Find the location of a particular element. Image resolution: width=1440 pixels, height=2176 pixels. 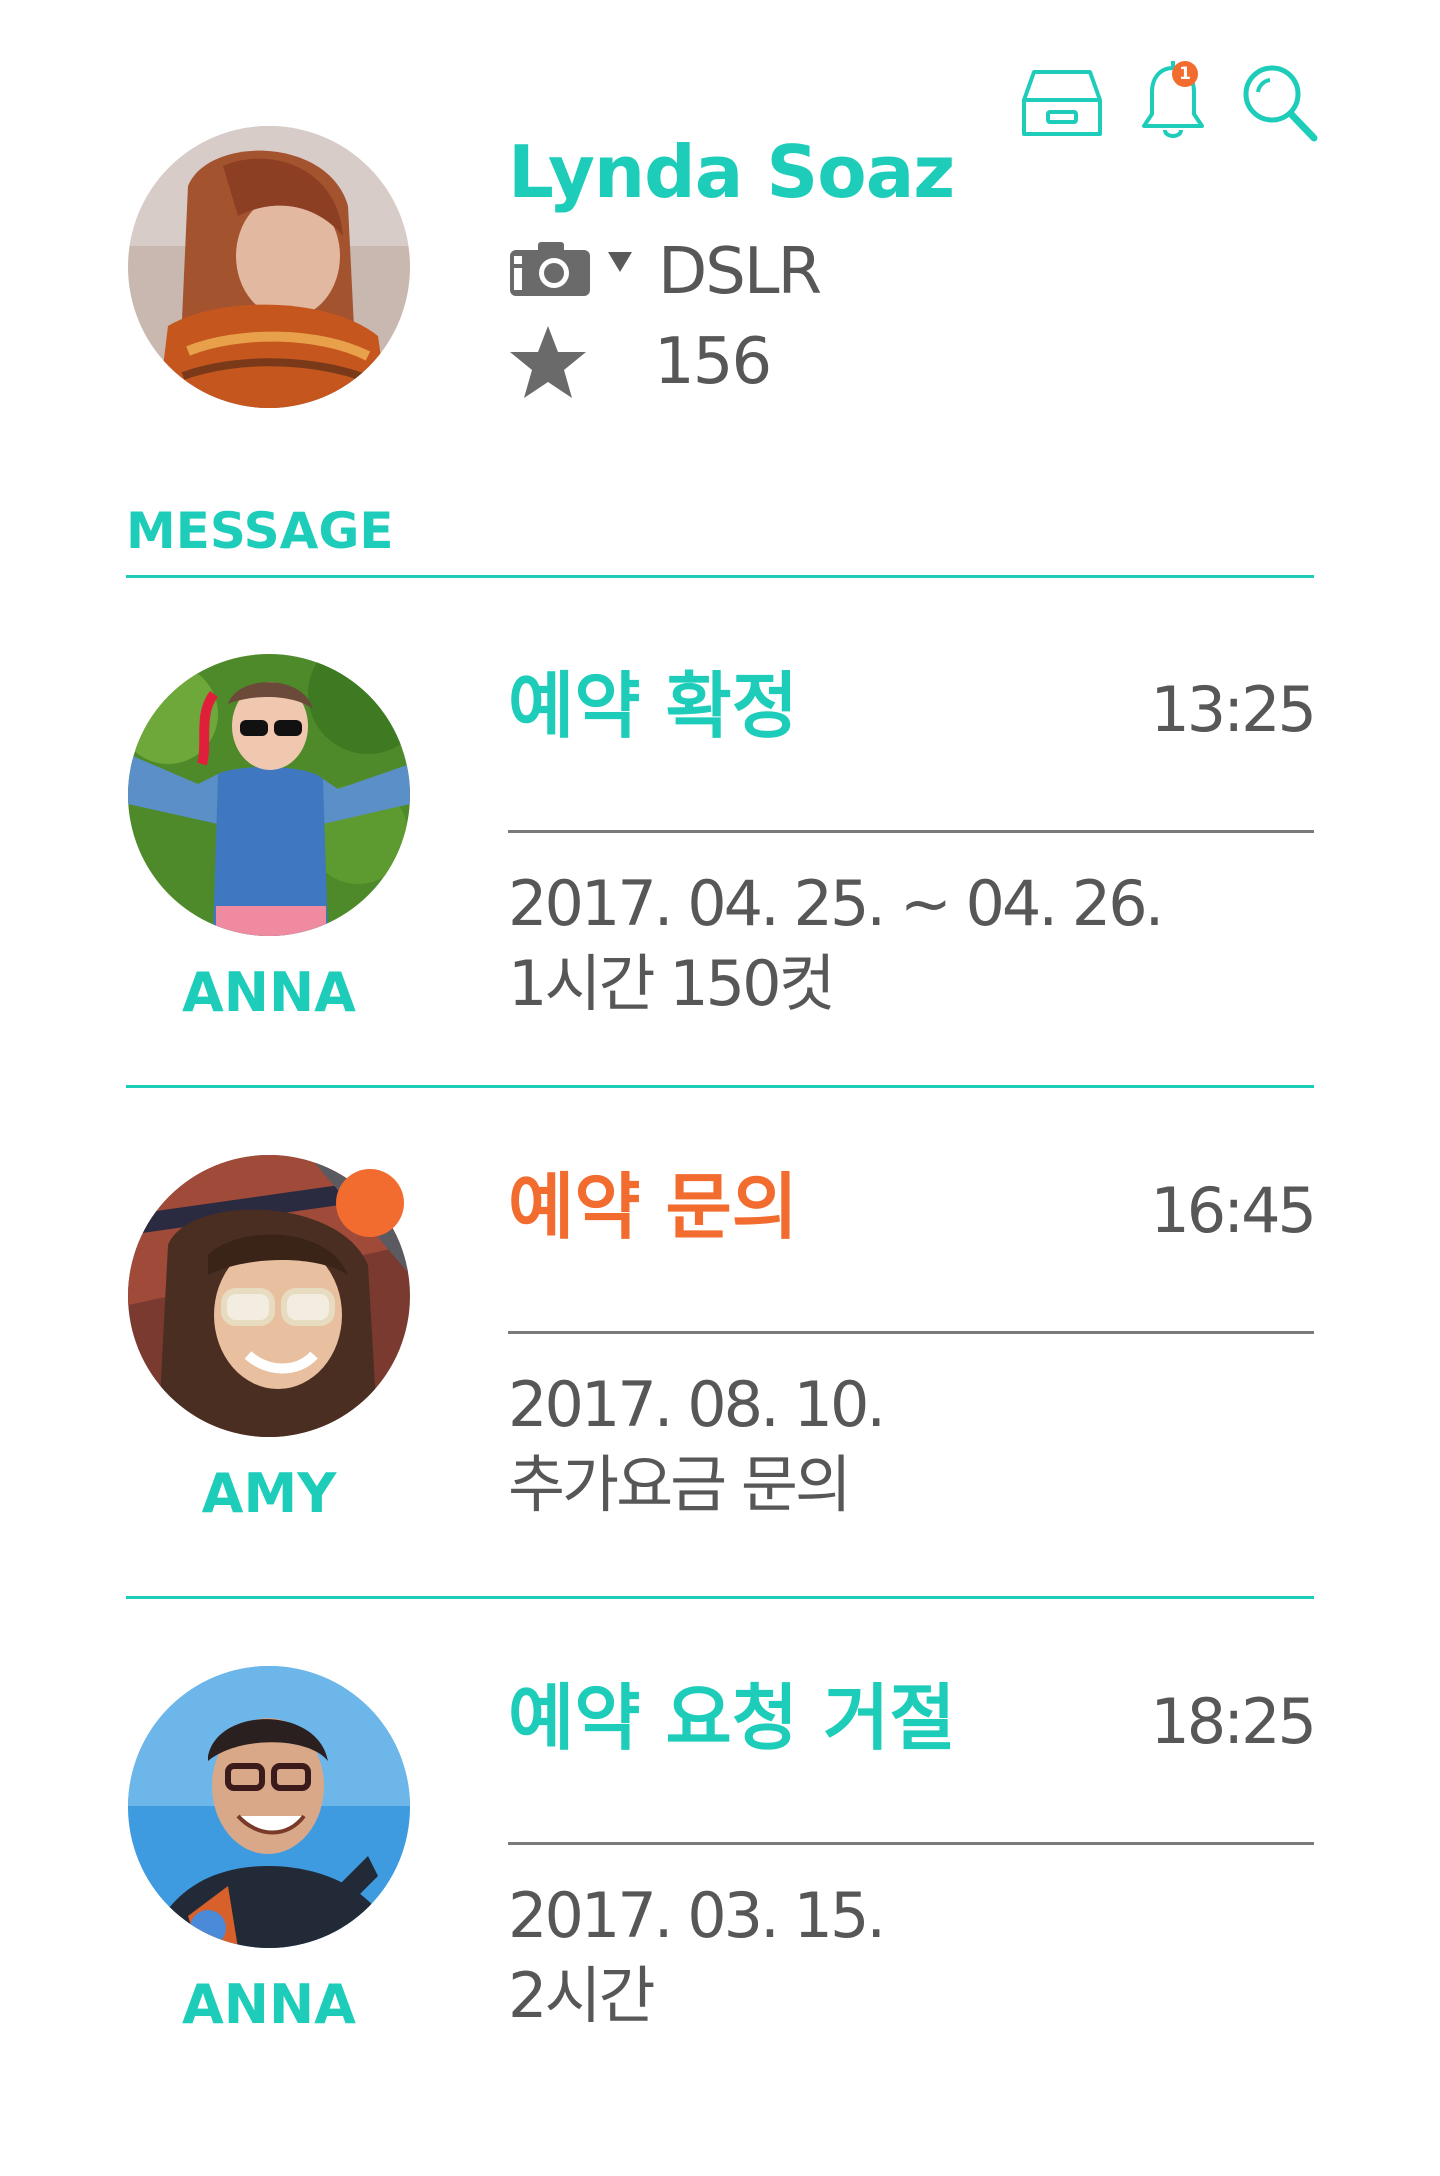

message-date: 2017. 03. 15. is located at coordinates (697, 1915).